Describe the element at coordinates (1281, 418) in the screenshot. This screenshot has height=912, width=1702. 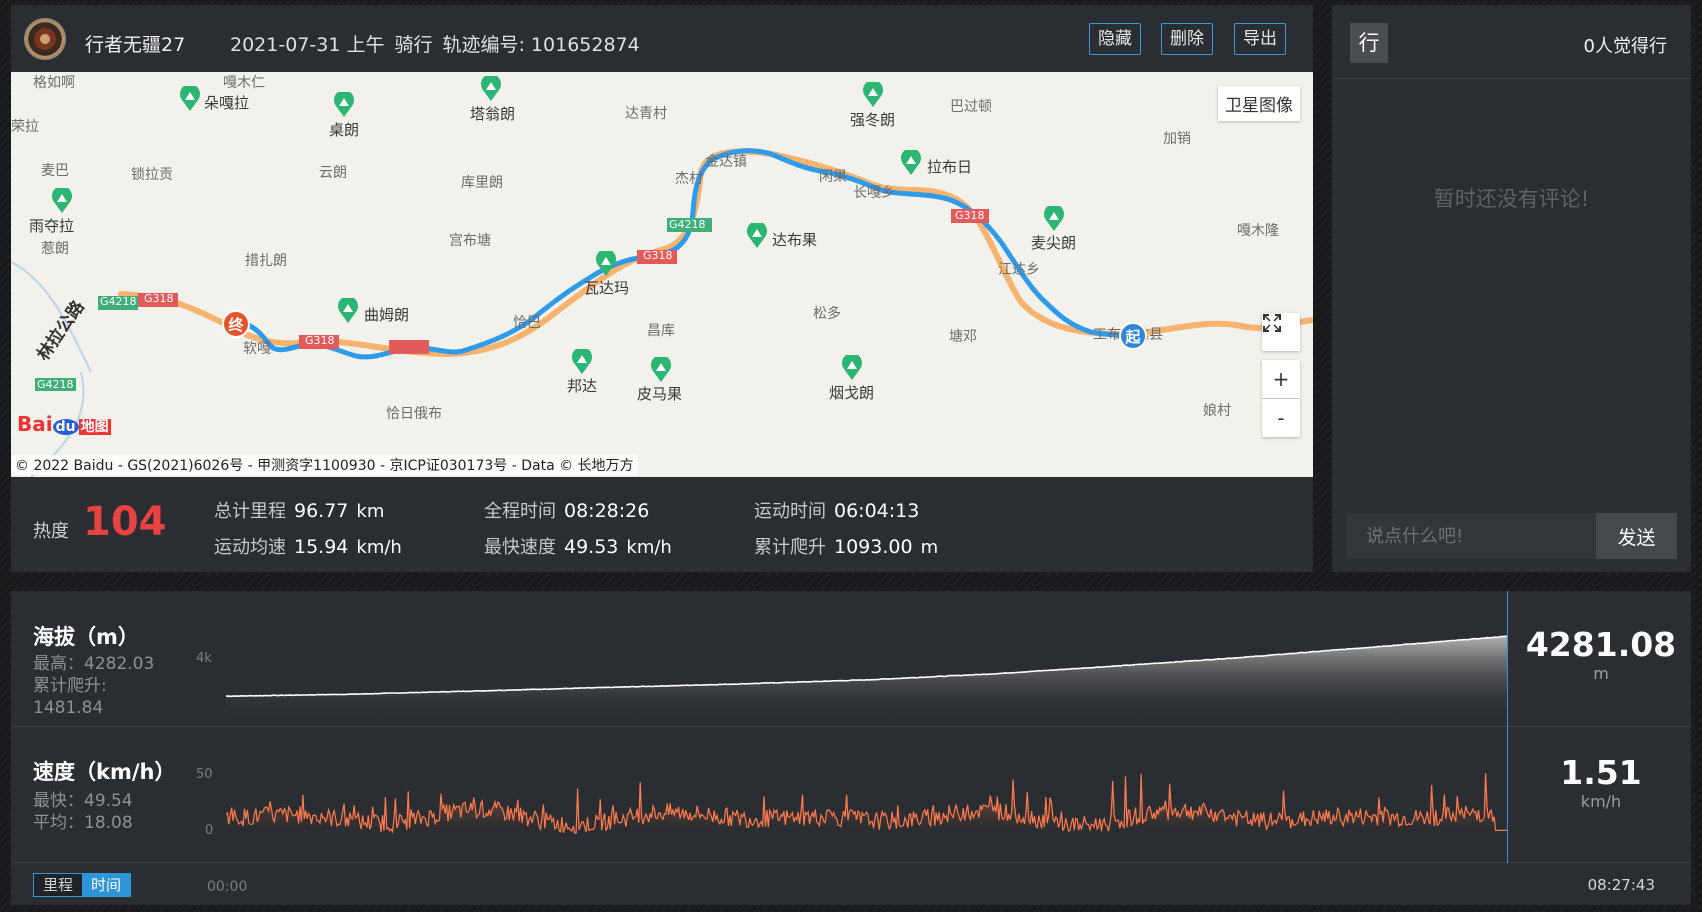
I see `zoom-out-button: -` at that location.